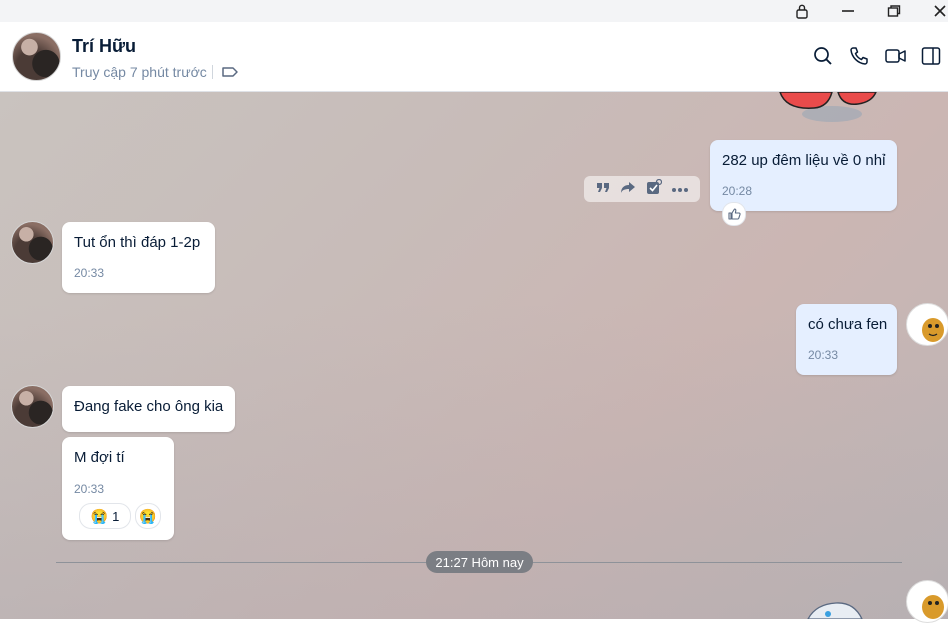 The height and width of the screenshot is (623, 948). What do you see at coordinates (823, 56) in the screenshot?
I see `search-icon` at bounding box center [823, 56].